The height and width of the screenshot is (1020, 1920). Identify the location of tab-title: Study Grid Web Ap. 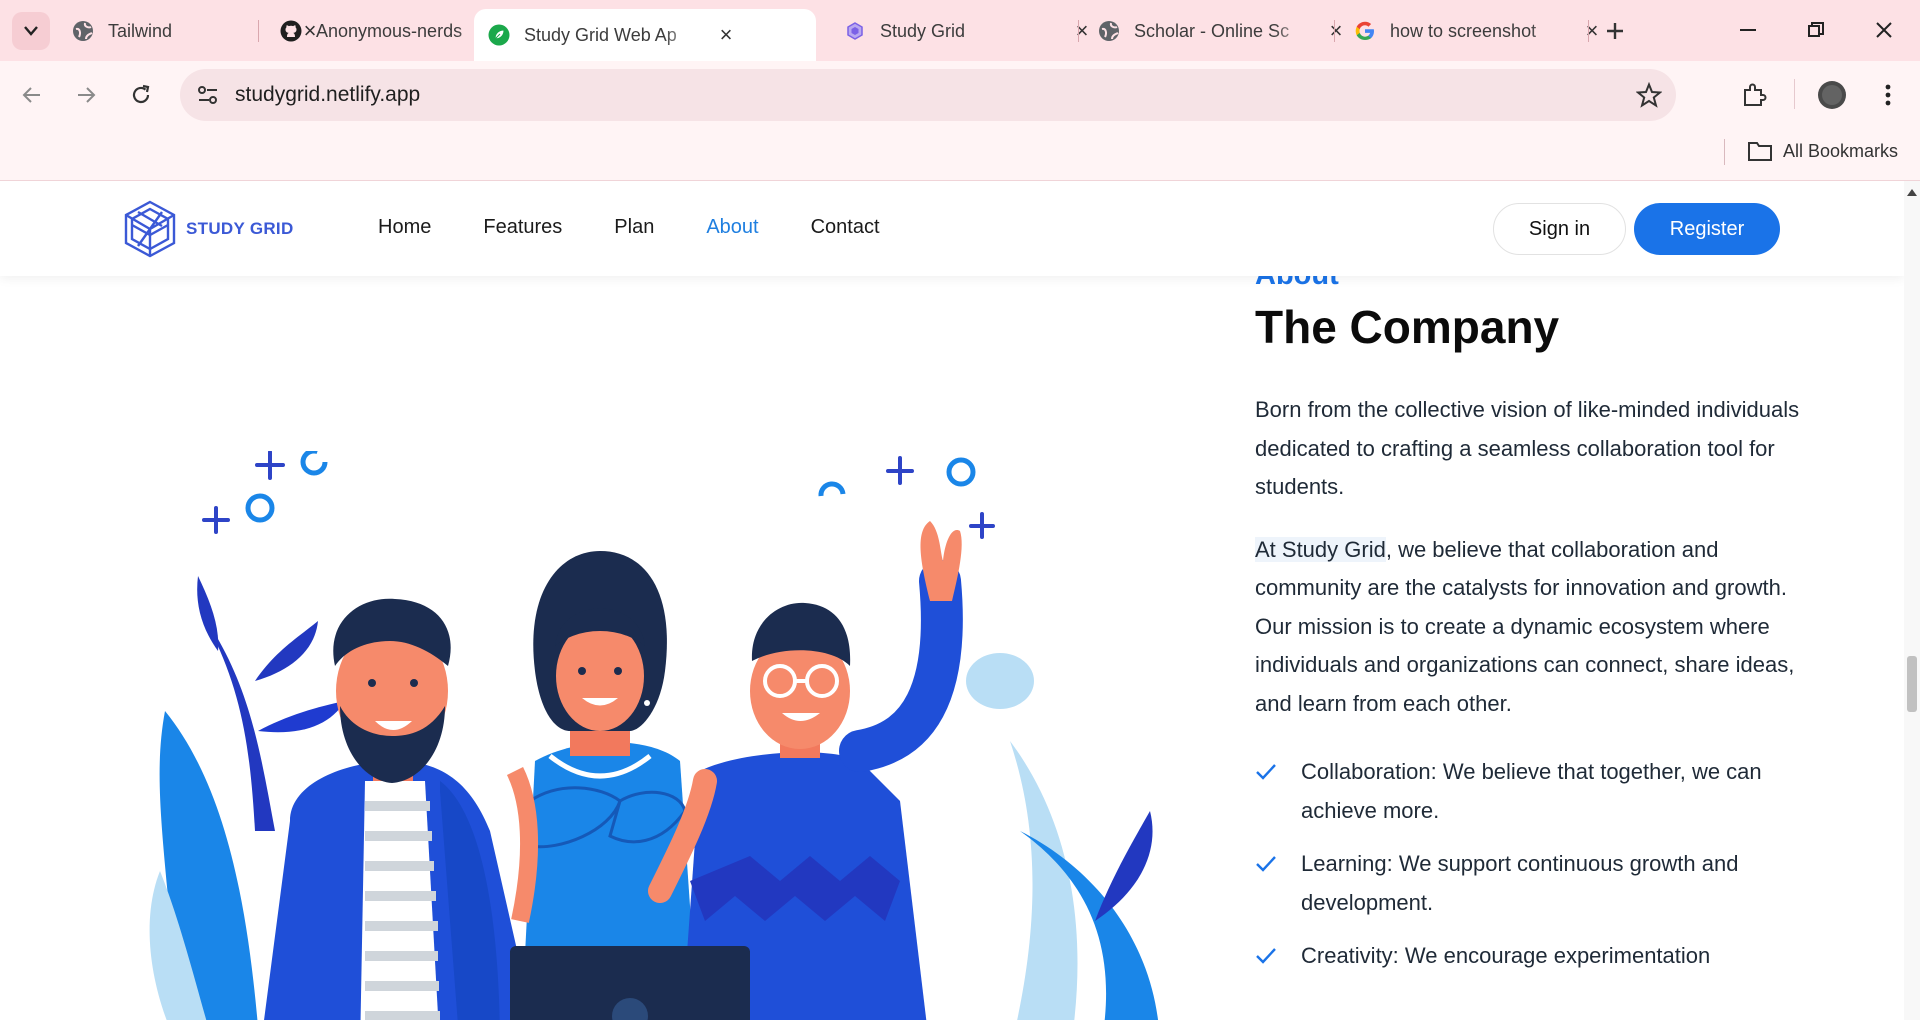
(600, 34).